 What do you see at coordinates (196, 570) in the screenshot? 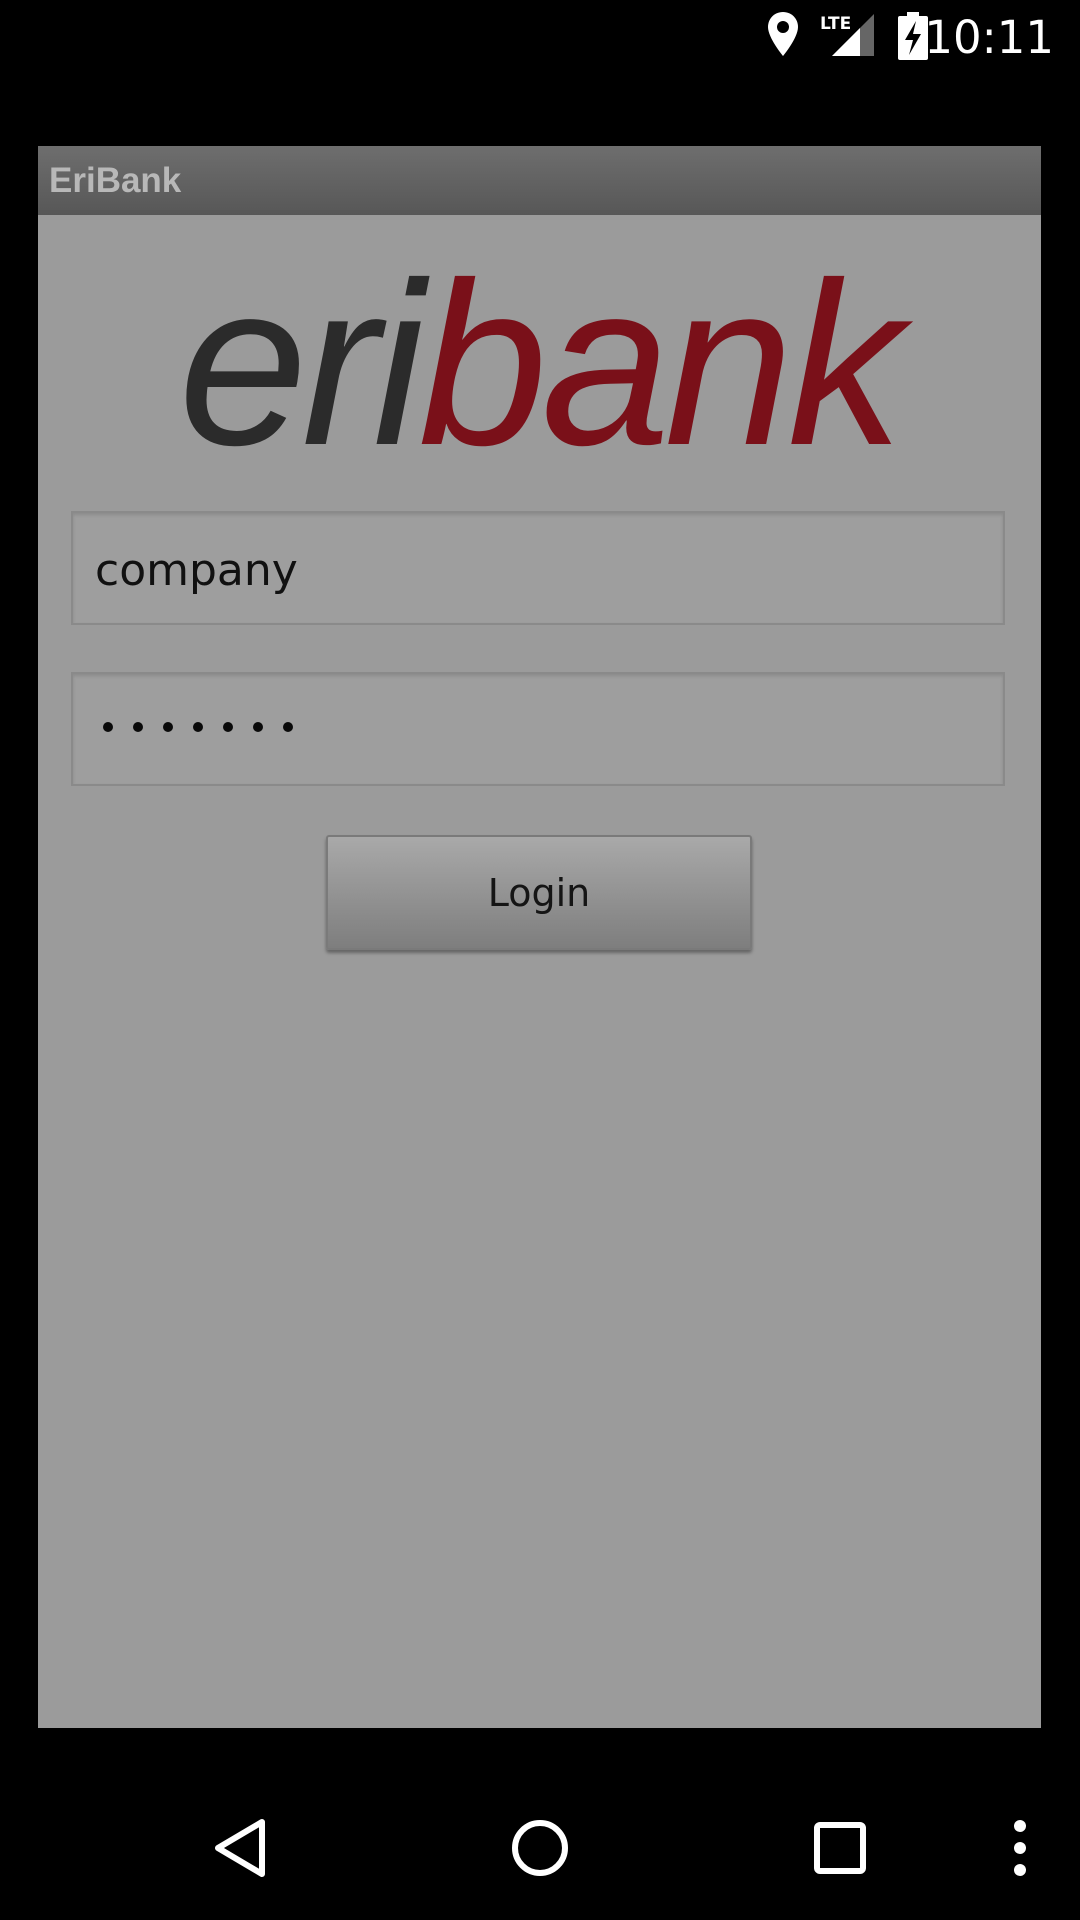
I see `username-value: company` at bounding box center [196, 570].